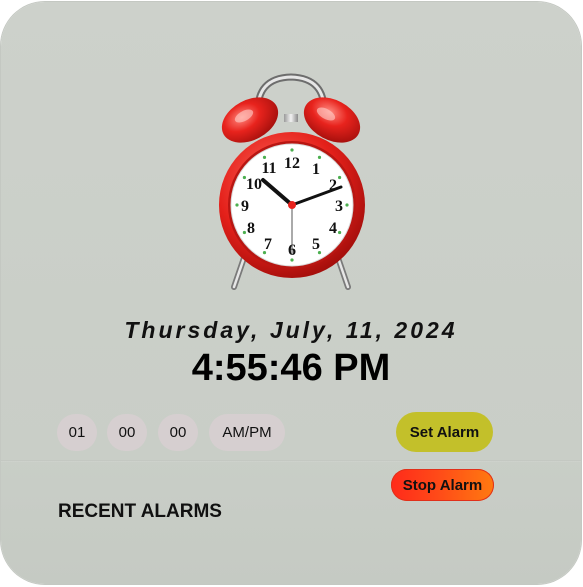  I want to click on stop-alarm-button: Stop Alarm, so click(442, 485).